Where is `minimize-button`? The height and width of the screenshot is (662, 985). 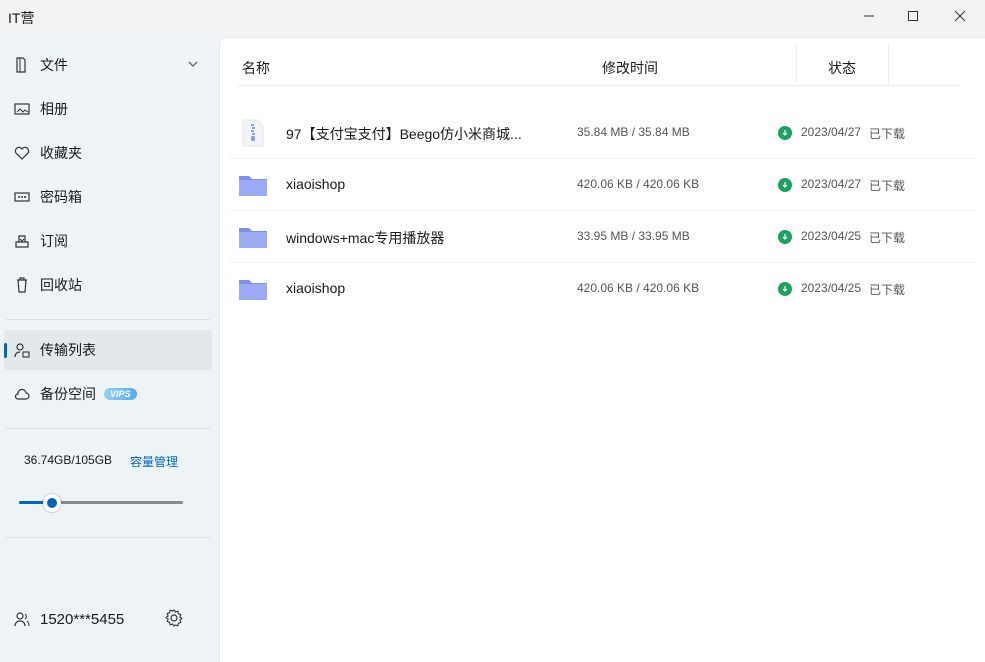
minimize-button is located at coordinates (869, 16).